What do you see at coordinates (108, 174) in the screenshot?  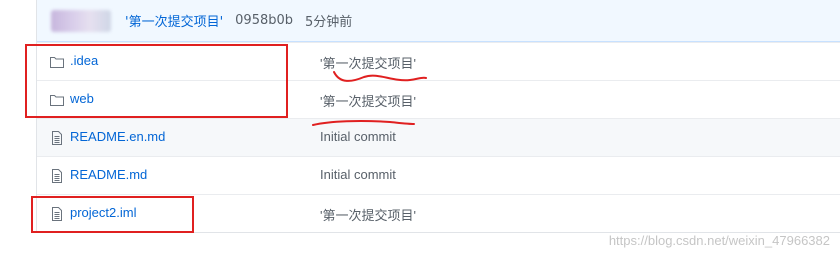 I see `file-name: README.md` at bounding box center [108, 174].